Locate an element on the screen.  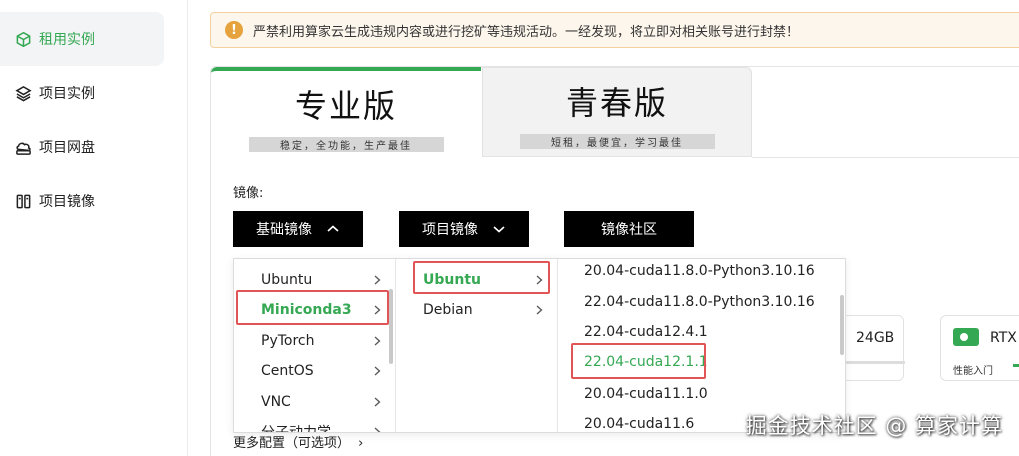
chevron-up-icon is located at coordinates (333, 229).